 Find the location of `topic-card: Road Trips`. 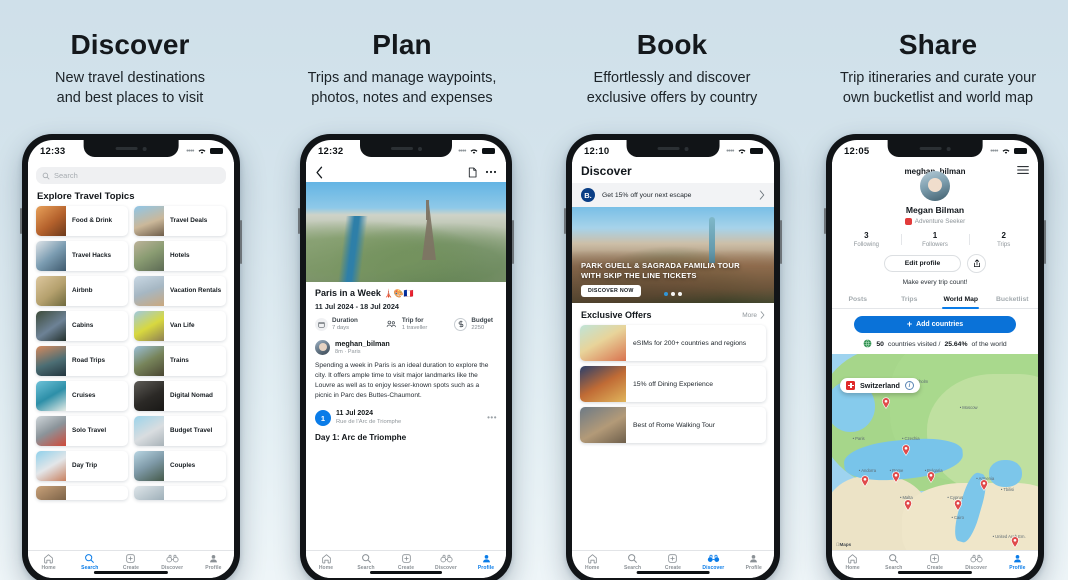

topic-card: Road Trips is located at coordinates (82, 361).